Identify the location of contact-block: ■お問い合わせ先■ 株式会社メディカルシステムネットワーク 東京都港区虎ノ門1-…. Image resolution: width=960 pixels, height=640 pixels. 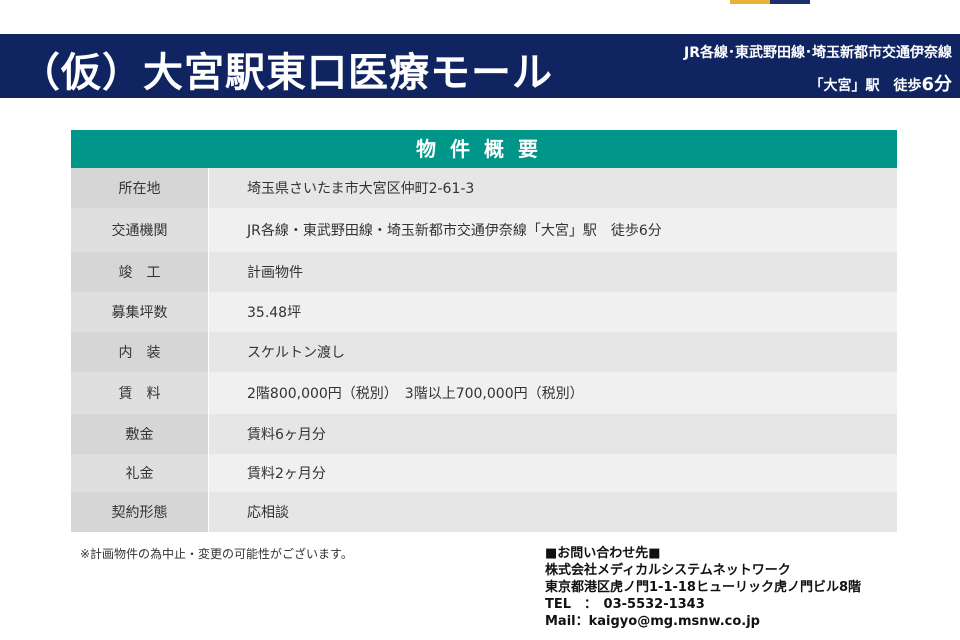
(703, 587).